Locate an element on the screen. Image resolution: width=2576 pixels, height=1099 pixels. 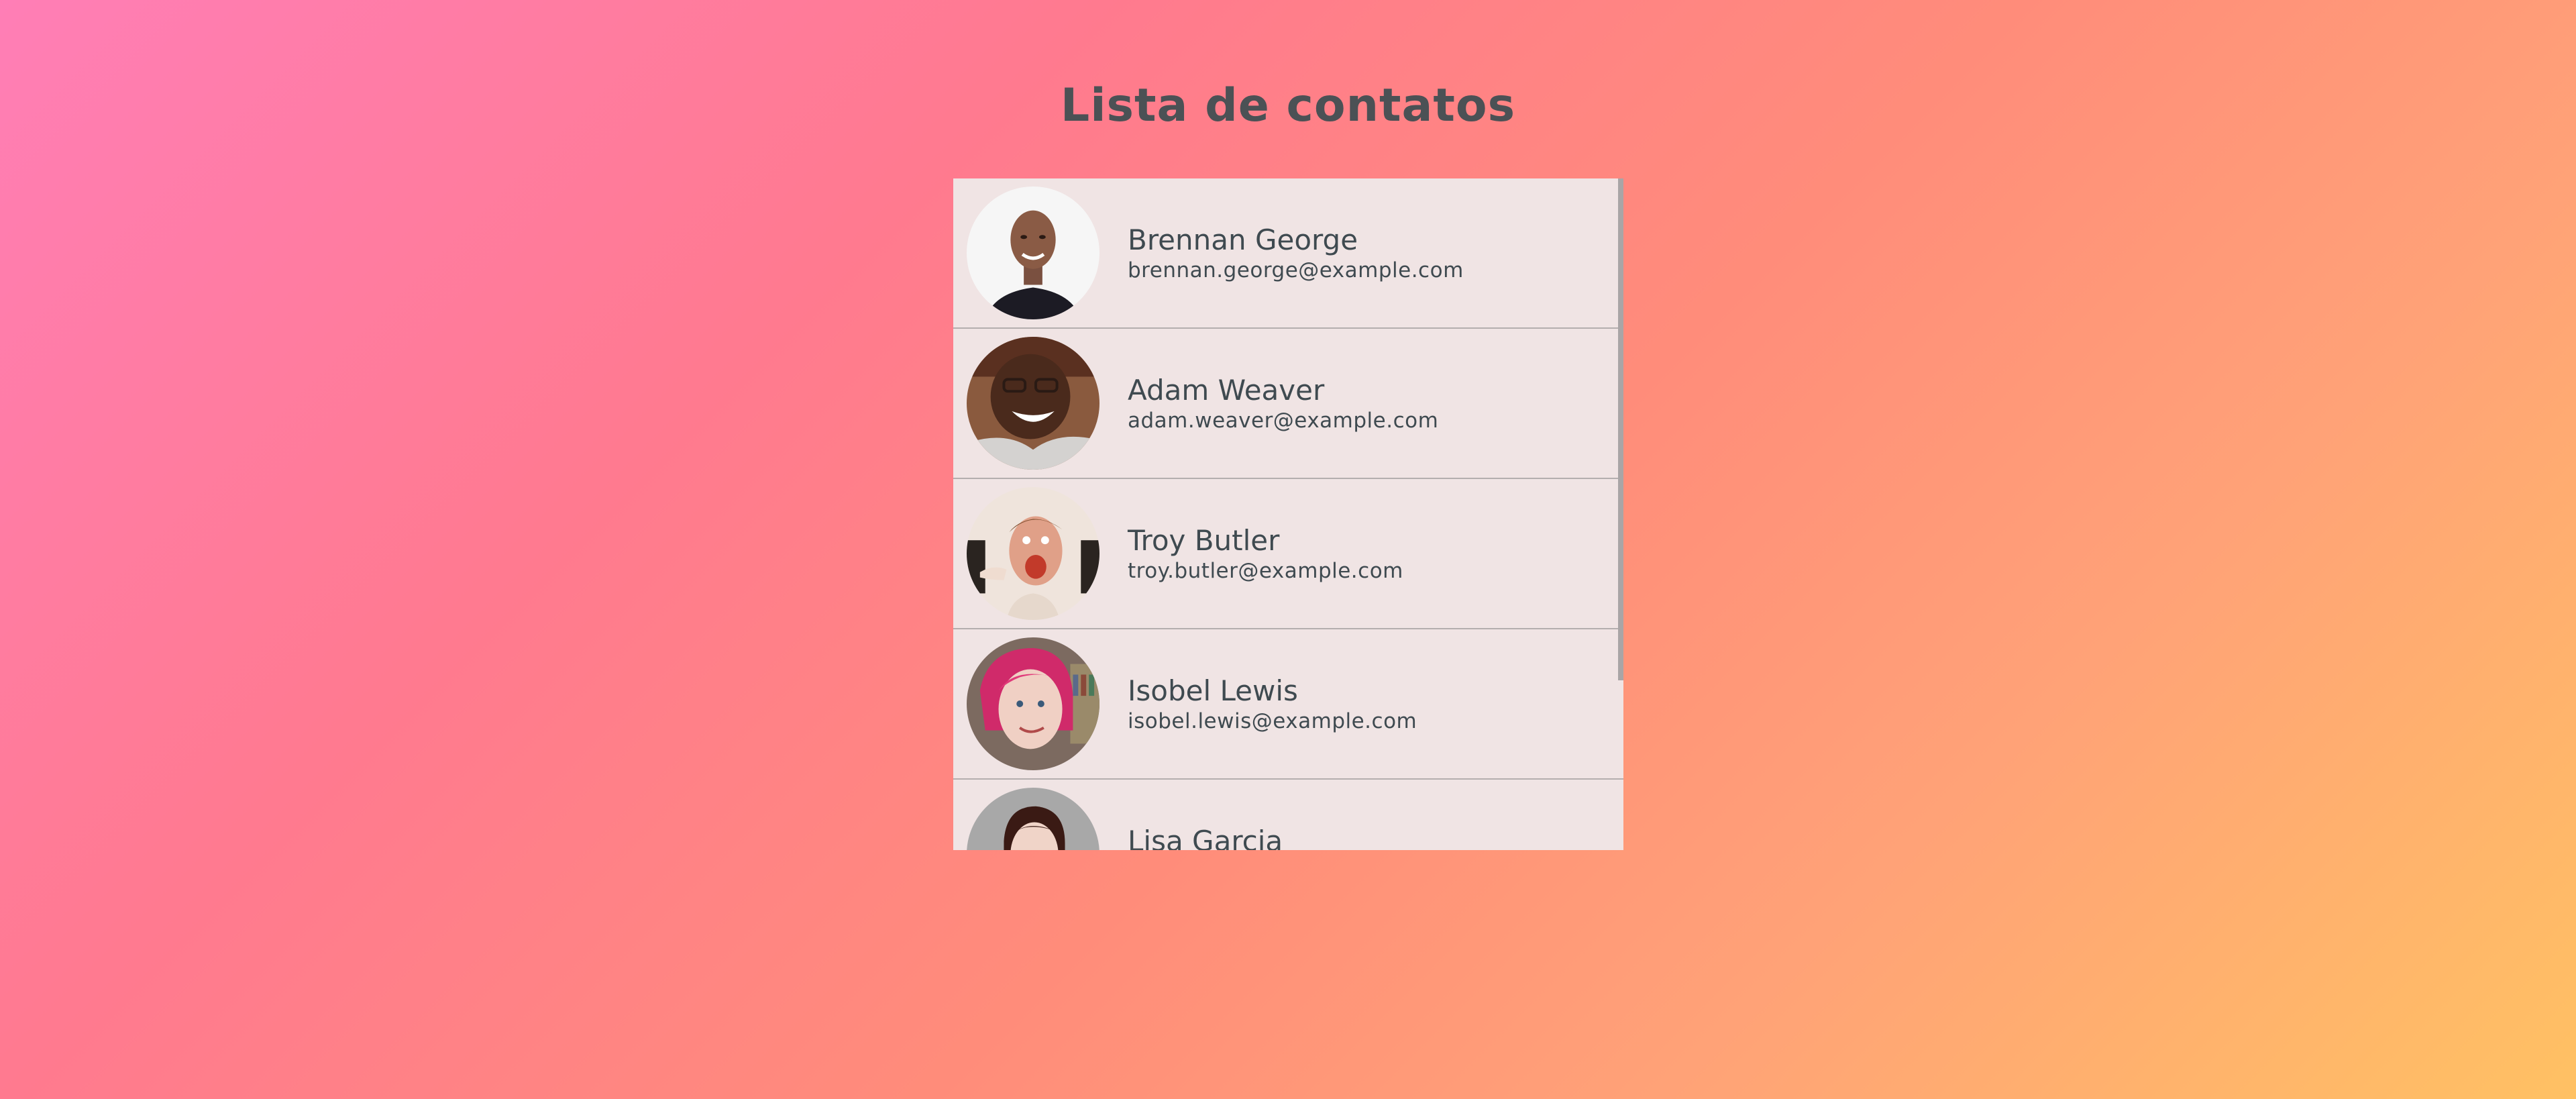
contact-name: Isobel Lewis is located at coordinates (1213, 690).